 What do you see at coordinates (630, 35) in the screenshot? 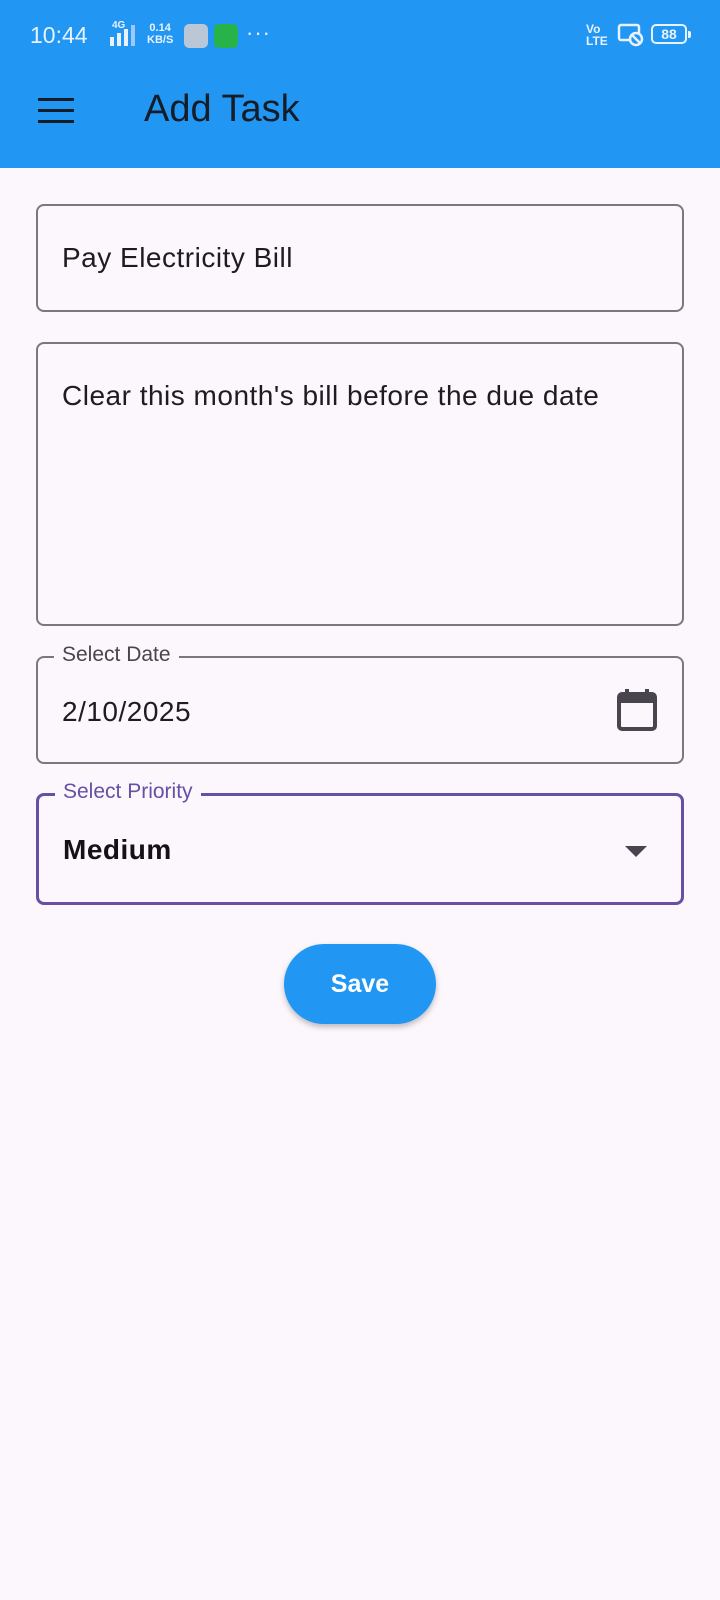
I see `cast-blocked-icon` at bounding box center [630, 35].